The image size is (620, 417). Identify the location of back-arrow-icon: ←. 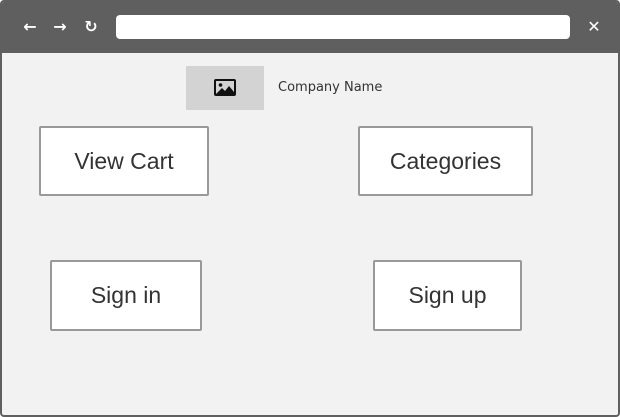
(30, 27).